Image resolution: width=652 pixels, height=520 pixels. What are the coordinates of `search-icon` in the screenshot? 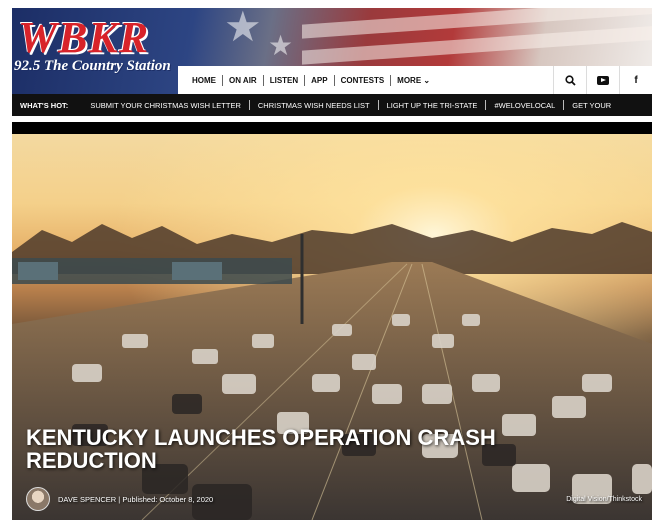 It's located at (569, 80).